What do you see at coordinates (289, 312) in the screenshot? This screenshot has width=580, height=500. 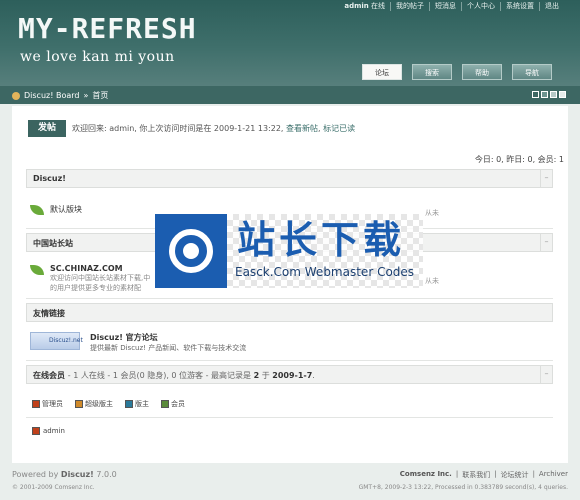 I see `links-header: 友情链接` at bounding box center [289, 312].